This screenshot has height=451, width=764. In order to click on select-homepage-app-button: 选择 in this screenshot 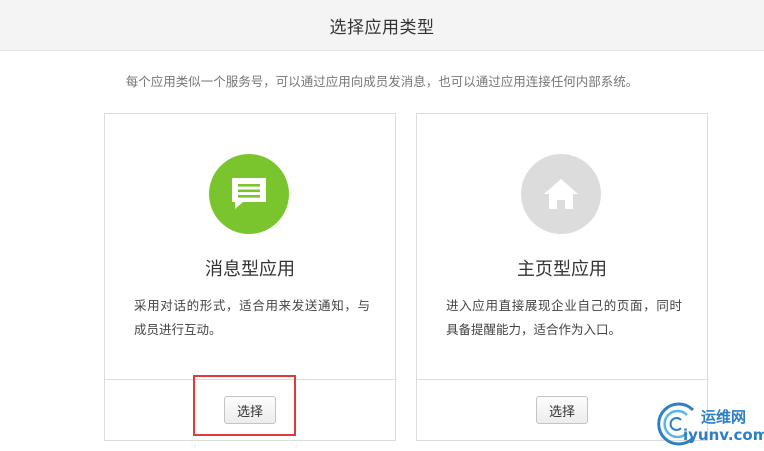, I will do `click(562, 410)`.